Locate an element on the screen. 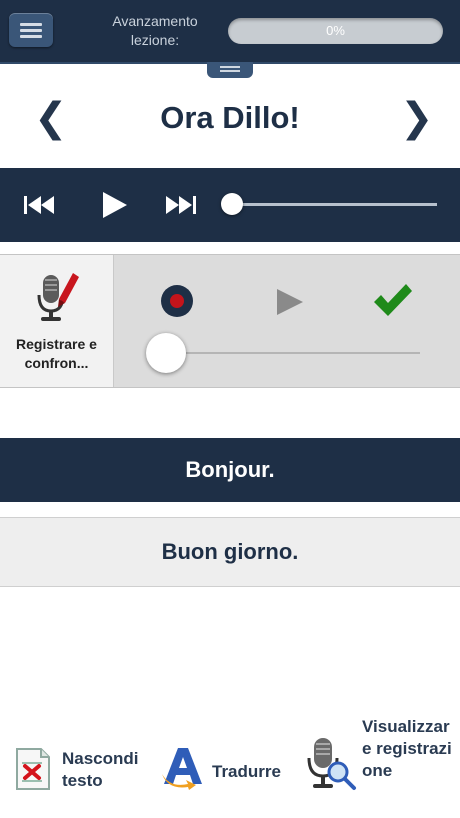 The image size is (460, 818). hide-text-label: Nascondi testo is located at coordinates (100, 769).